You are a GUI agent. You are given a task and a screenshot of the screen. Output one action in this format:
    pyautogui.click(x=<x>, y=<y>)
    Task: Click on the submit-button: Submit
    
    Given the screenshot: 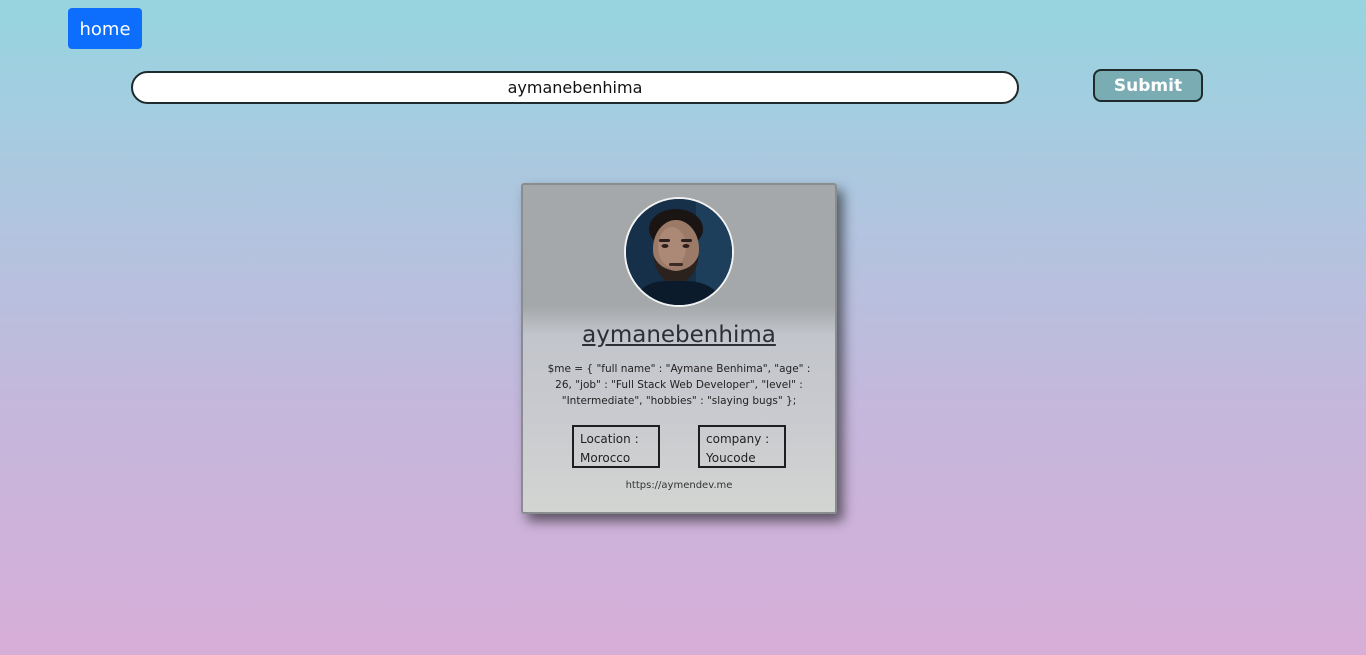 What is the action you would take?
    pyautogui.click(x=1148, y=85)
    